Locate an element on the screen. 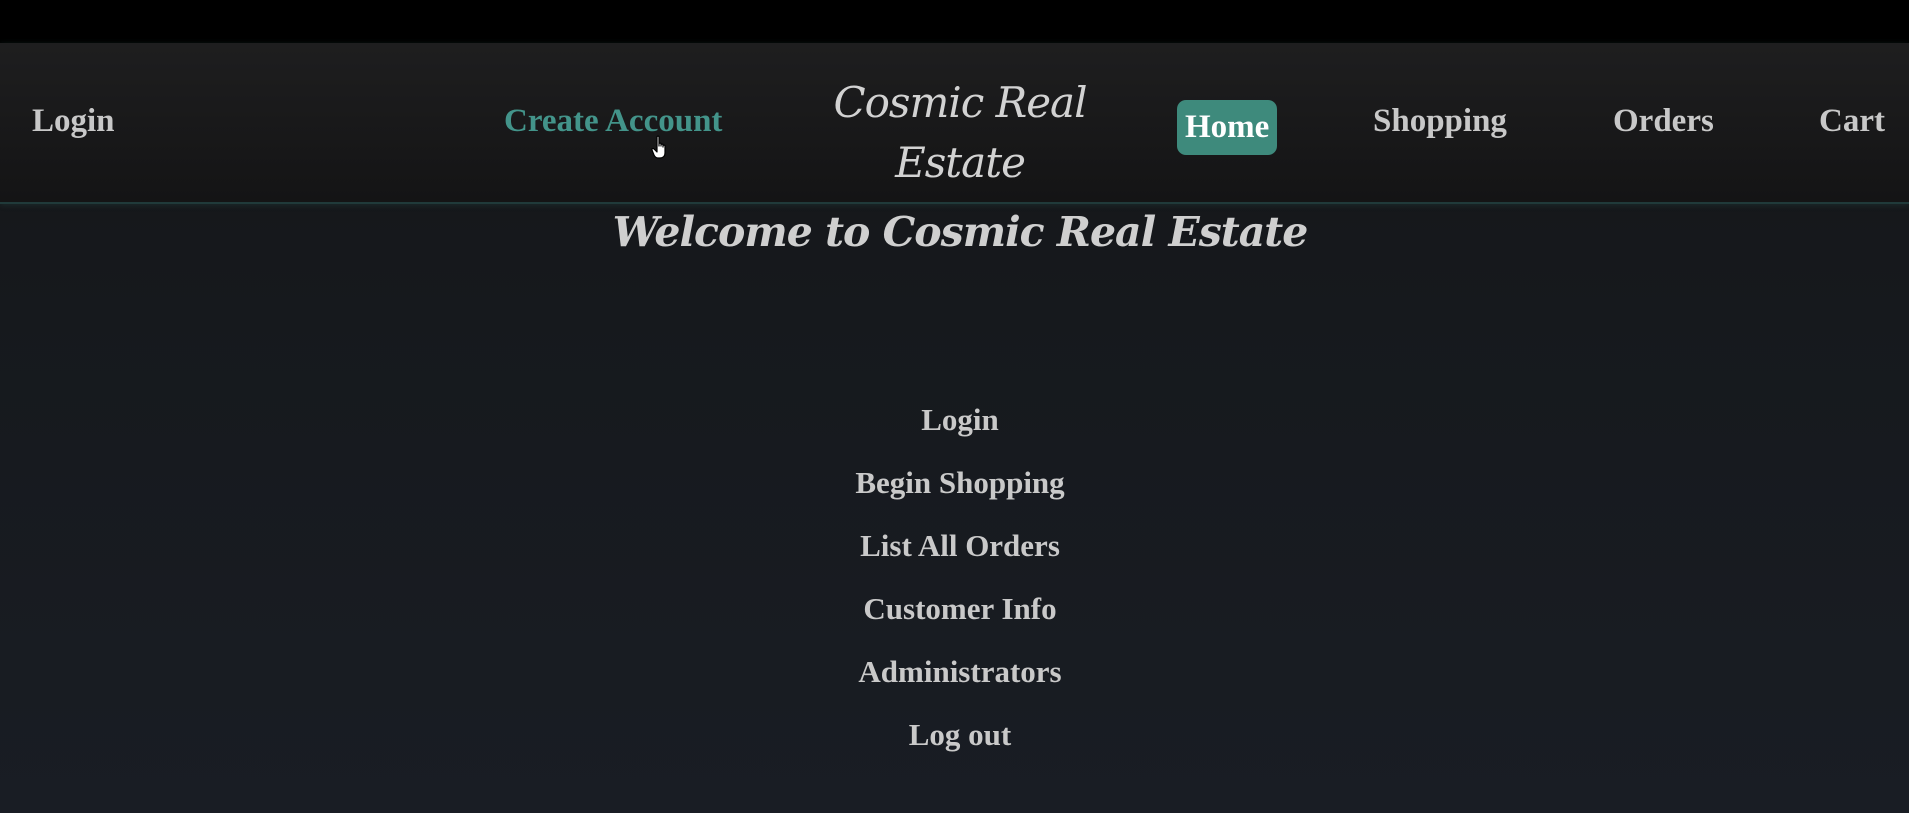 This screenshot has width=1909, height=813. menu-item-administrators: Administrators is located at coordinates (954, 671).